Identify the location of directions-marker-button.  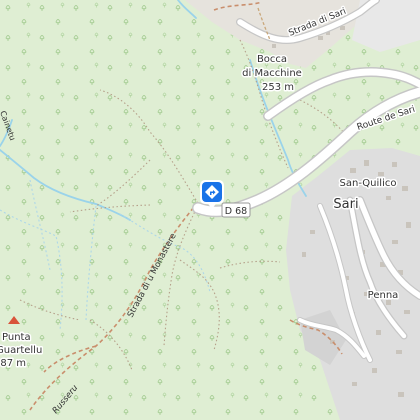
(212, 195).